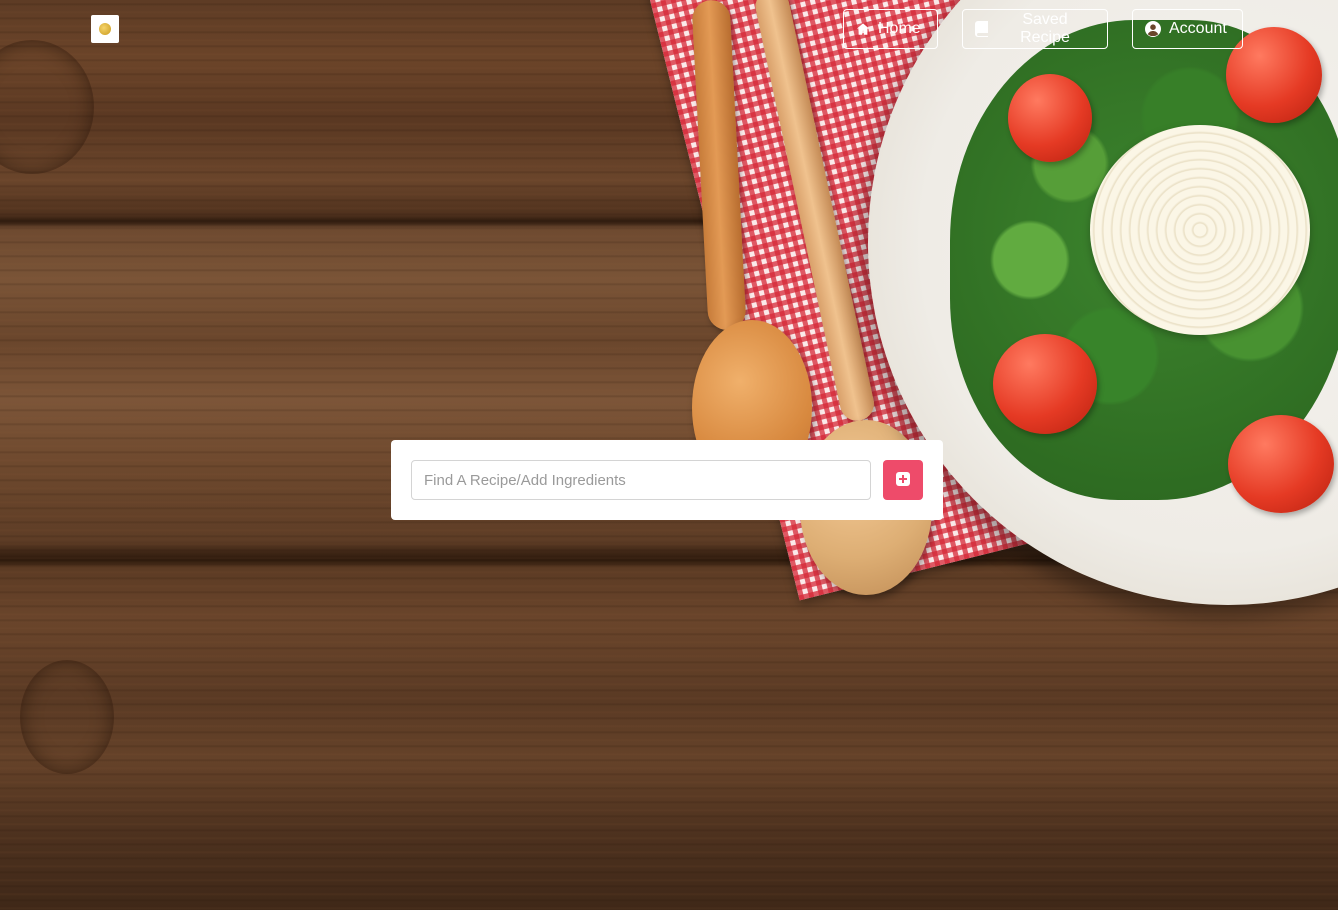 The height and width of the screenshot is (910, 1338). Describe the element at coordinates (1153, 29) in the screenshot. I see `user-circle-icon` at that location.